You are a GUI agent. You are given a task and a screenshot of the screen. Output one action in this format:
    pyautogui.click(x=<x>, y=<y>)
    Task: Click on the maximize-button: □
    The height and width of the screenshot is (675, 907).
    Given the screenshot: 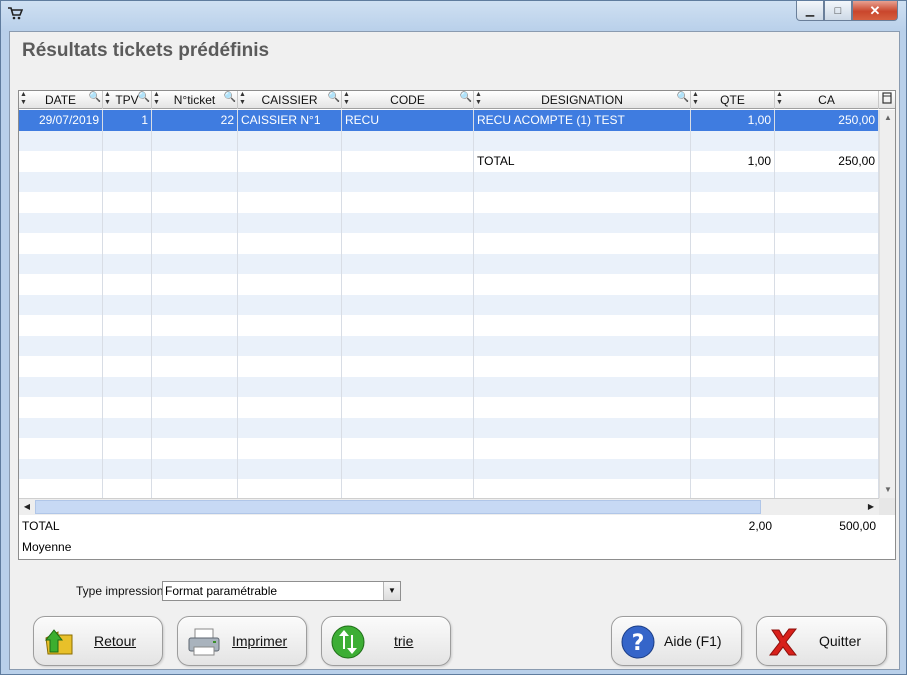 What is the action you would take?
    pyautogui.click(x=838, y=11)
    